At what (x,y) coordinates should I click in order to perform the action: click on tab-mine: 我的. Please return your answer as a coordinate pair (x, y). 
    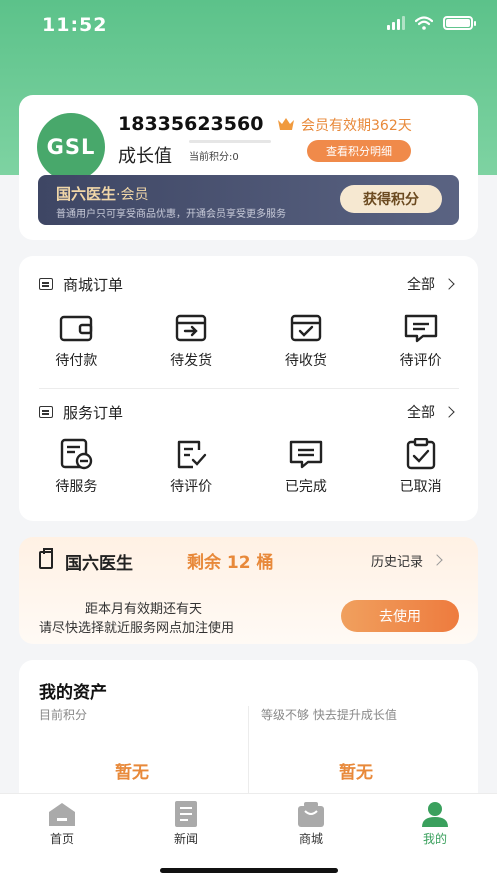
    Looking at the image, I should click on (435, 823).